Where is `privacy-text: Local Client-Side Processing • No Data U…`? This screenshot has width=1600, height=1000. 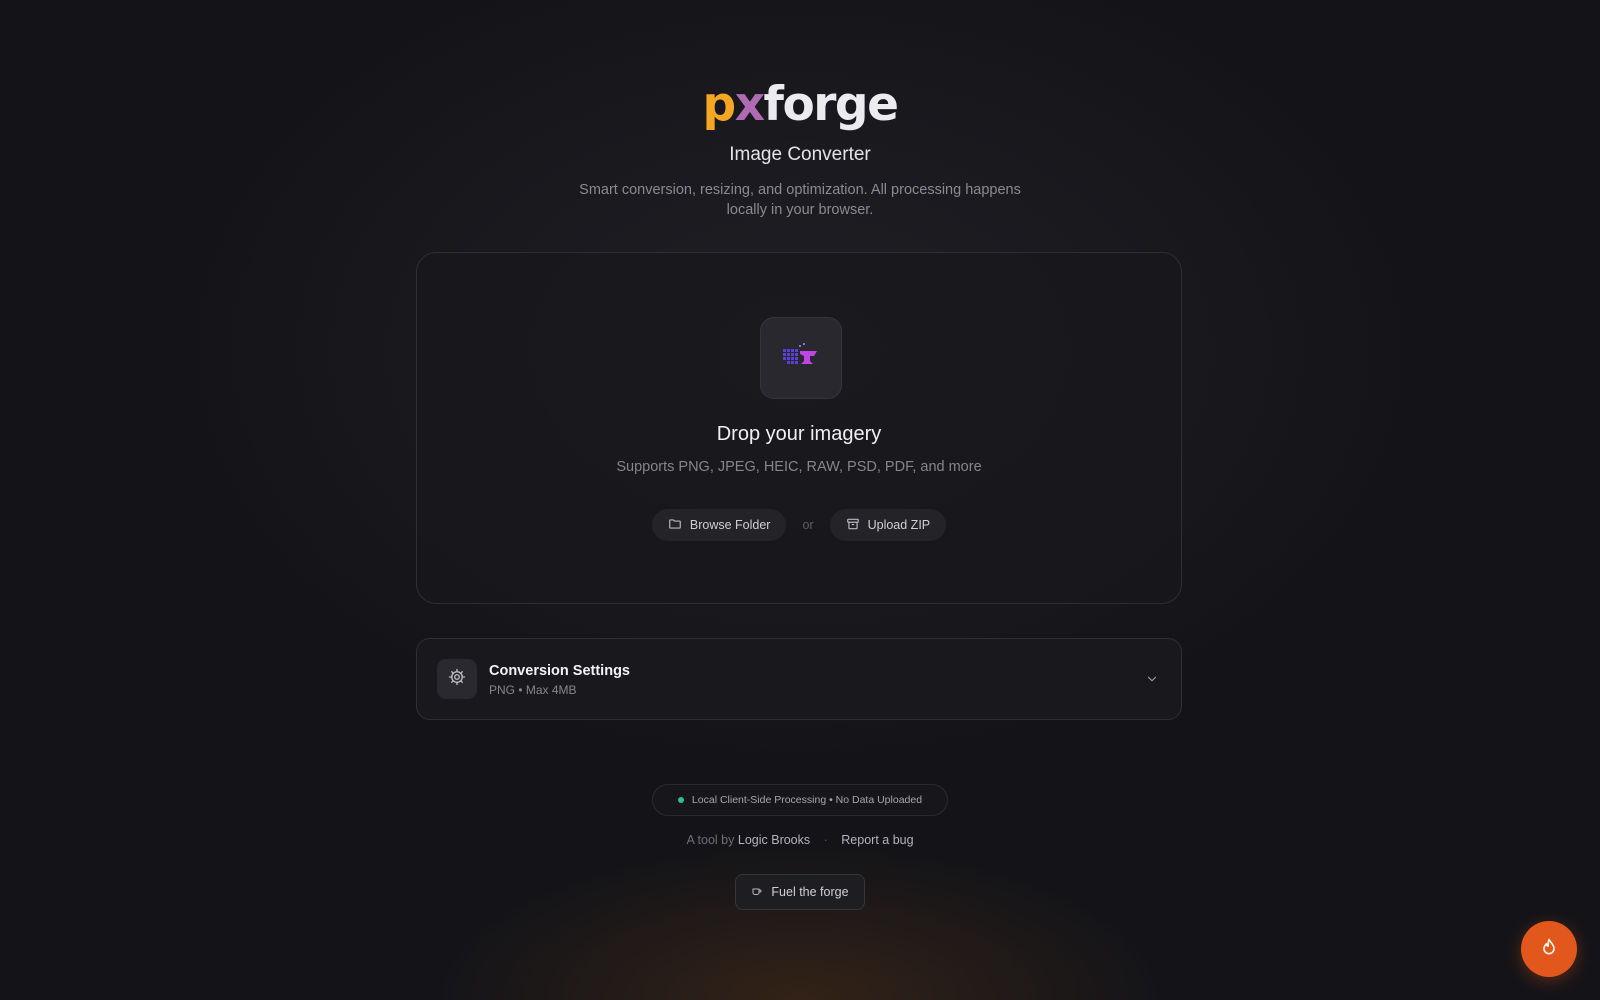 privacy-text: Local Client-Side Processing • No Data U… is located at coordinates (807, 800).